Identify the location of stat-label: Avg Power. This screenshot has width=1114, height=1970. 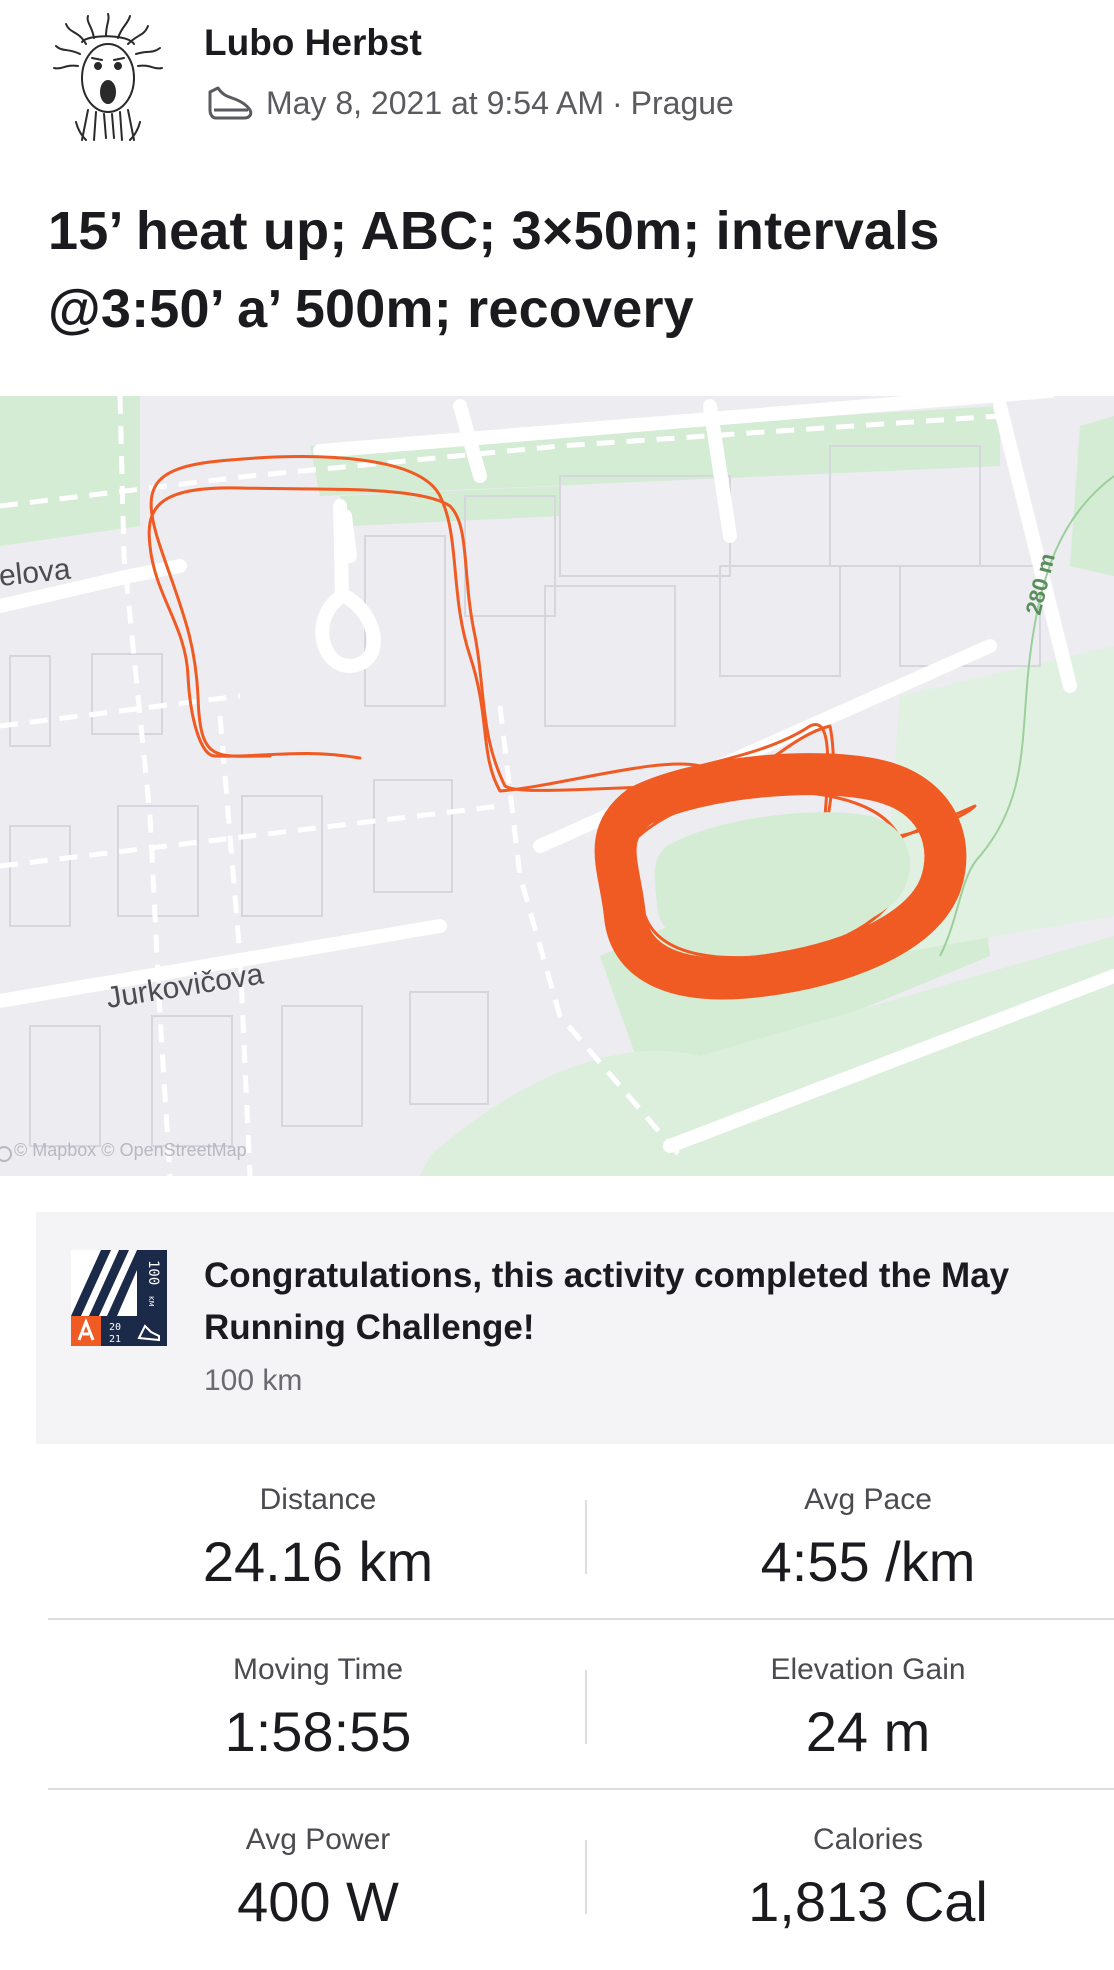
(318, 1839).